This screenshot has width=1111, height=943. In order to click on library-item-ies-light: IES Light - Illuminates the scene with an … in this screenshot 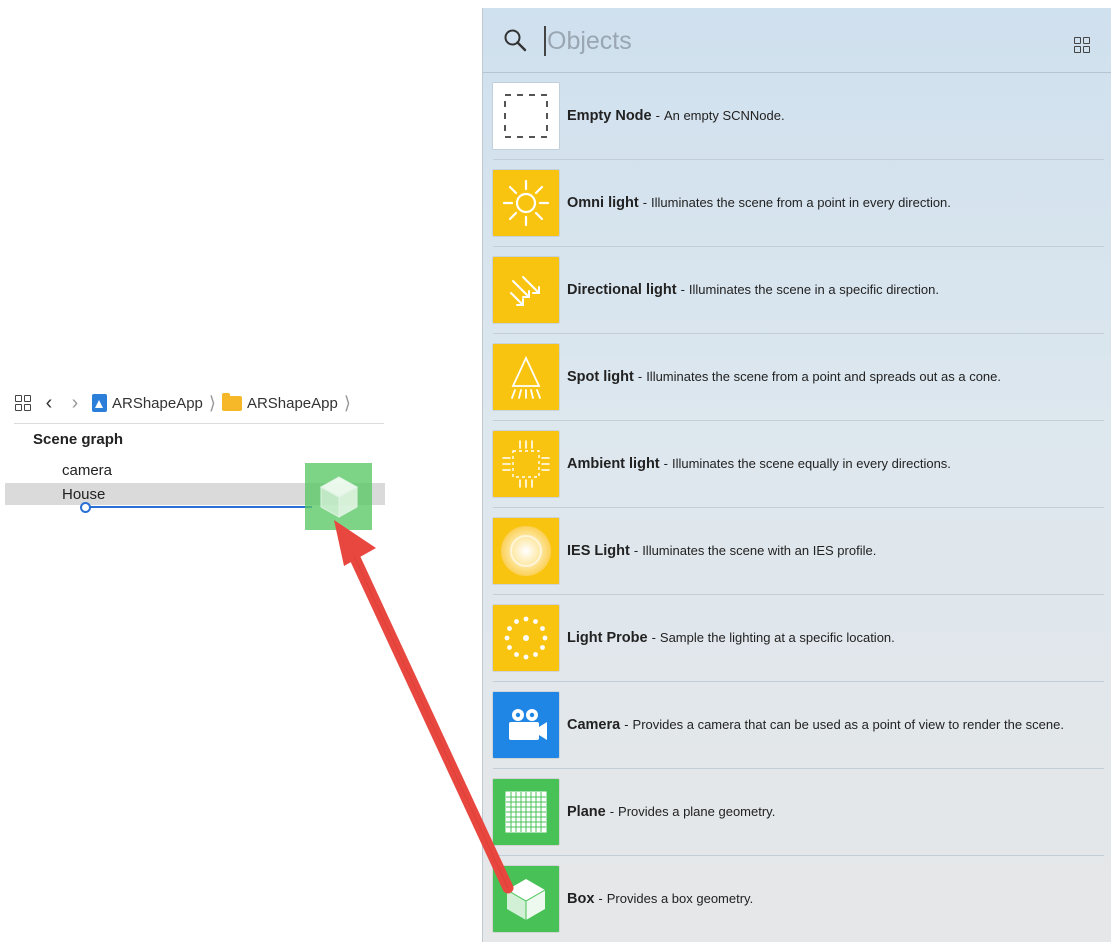, I will do `click(797, 551)`.